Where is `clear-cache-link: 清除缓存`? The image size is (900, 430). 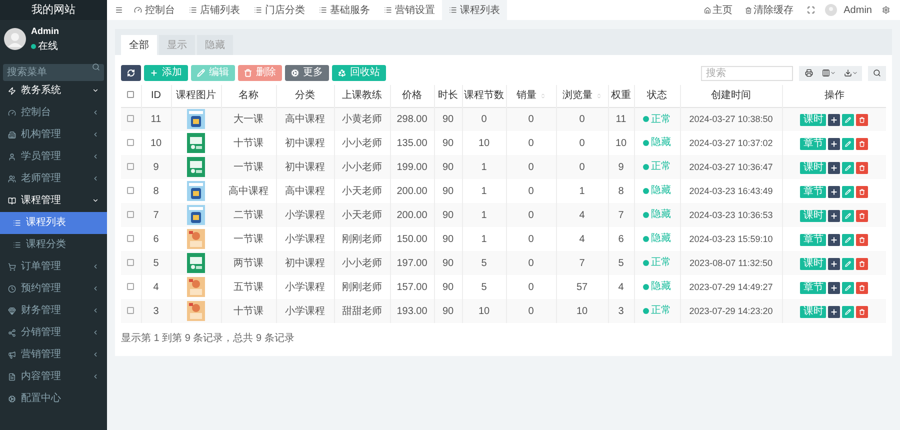 clear-cache-link: 清除缓存 is located at coordinates (769, 10).